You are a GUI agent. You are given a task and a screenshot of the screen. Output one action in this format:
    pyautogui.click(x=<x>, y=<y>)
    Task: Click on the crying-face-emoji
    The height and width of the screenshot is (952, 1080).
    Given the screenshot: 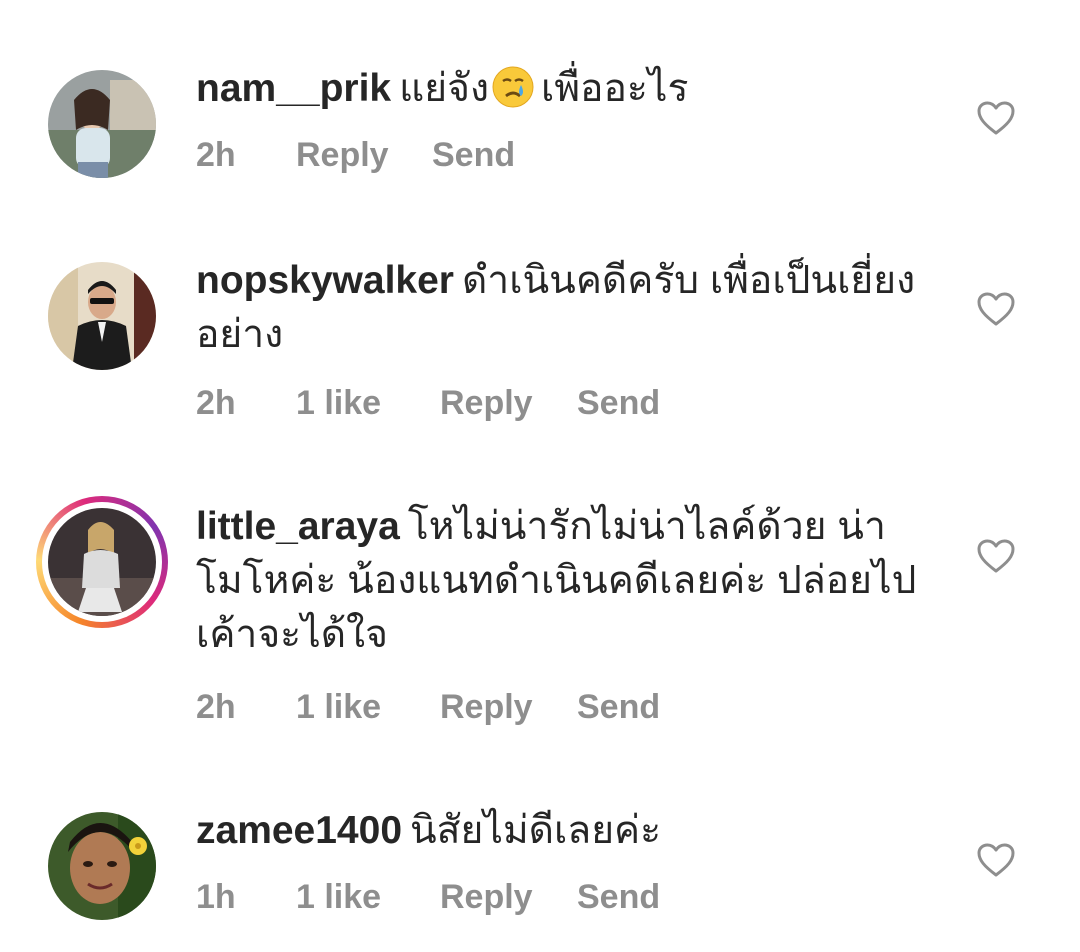 What is the action you would take?
    pyautogui.click(x=513, y=87)
    